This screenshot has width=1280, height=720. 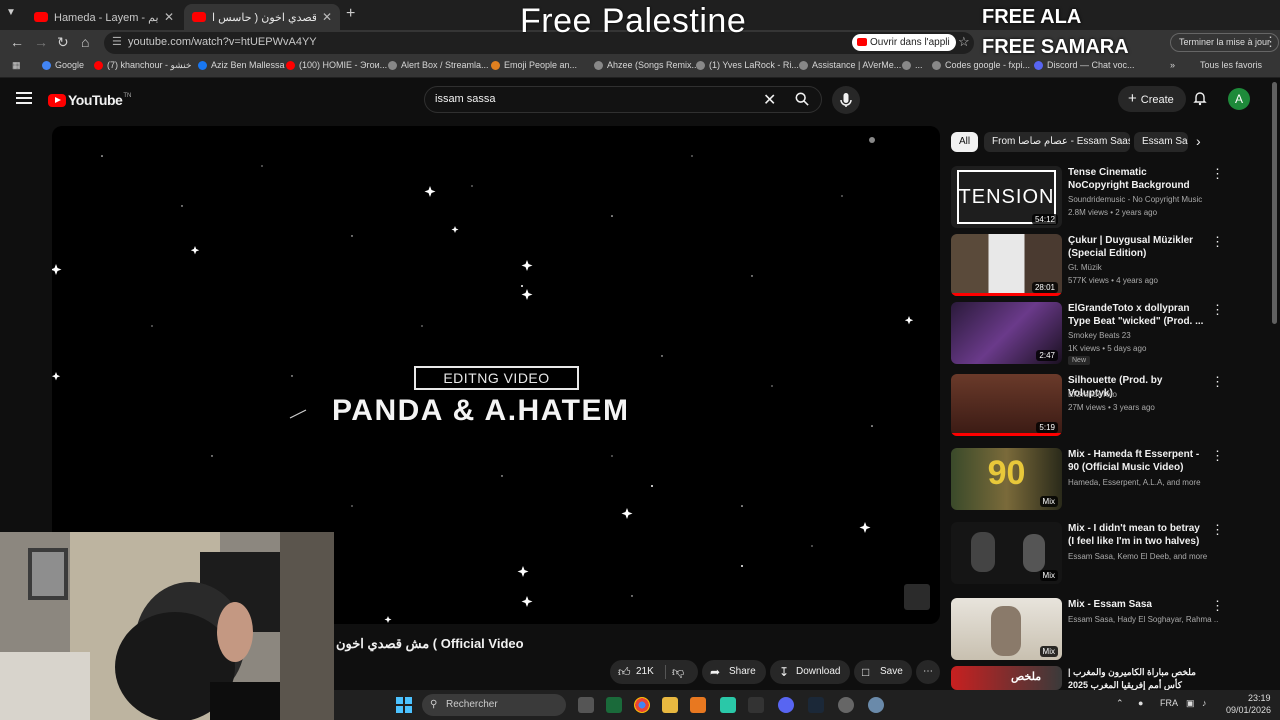 What do you see at coordinates (41, 42) in the screenshot?
I see `forward-icon: →` at bounding box center [41, 42].